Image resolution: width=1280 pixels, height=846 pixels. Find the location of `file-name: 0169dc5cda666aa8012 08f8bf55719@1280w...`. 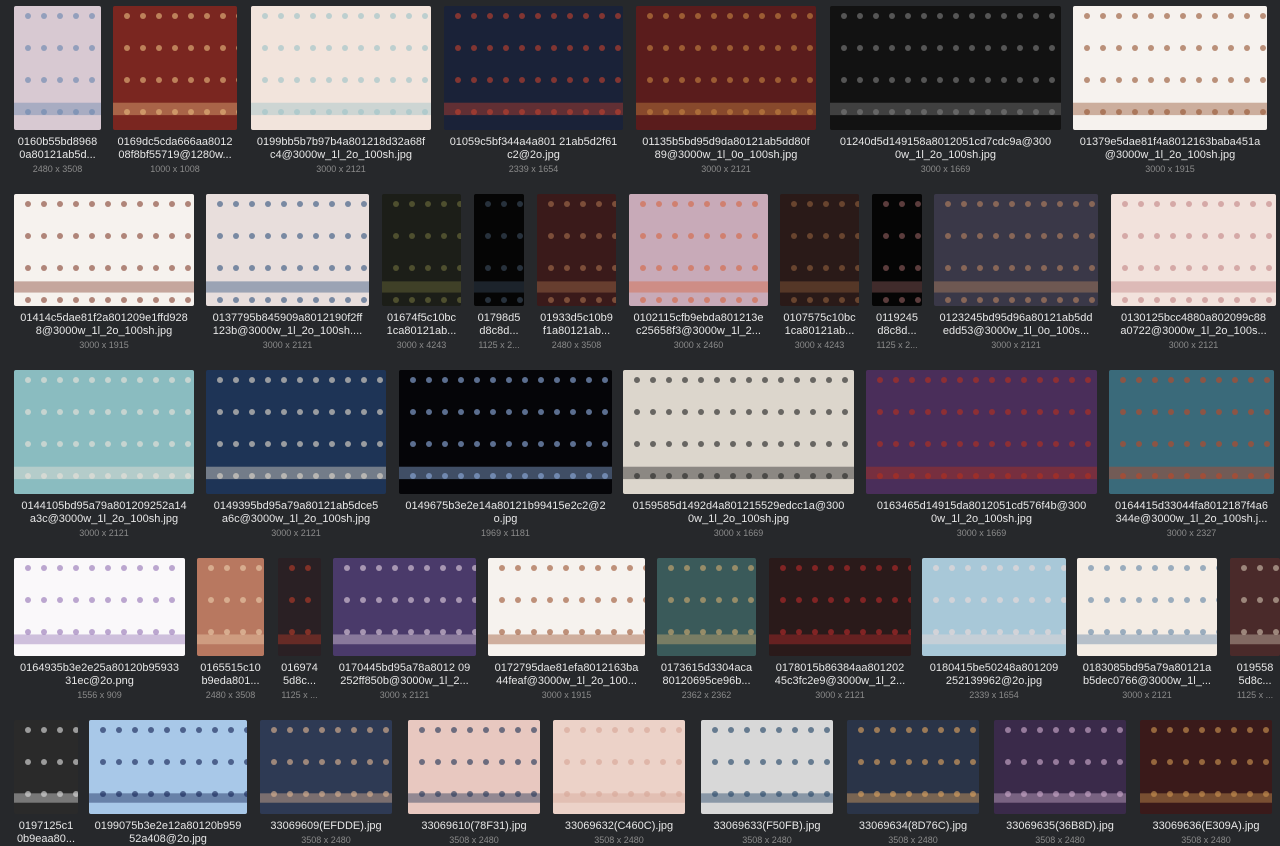

file-name: 0169dc5cda666aa8012 08f8bf55719@1280w... is located at coordinates (175, 148).